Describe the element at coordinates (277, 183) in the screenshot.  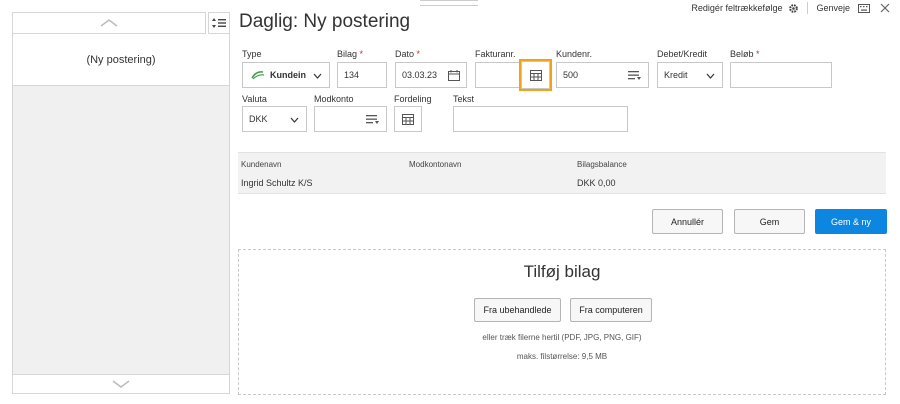
I see `kundenavn-value: Ingrid Schultz K/S` at that location.